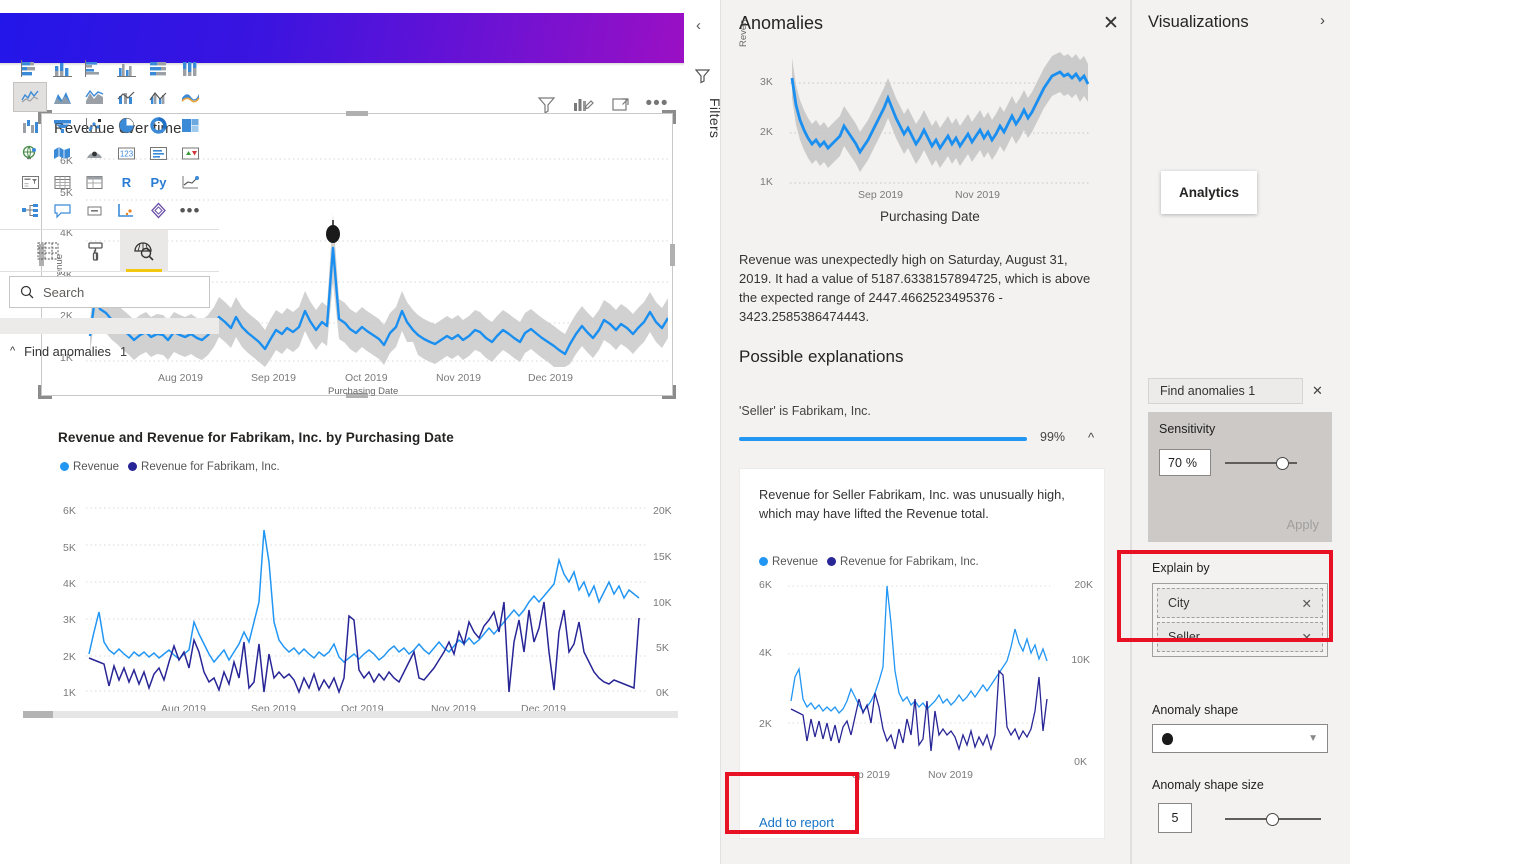 This screenshot has width=1536, height=864. I want to click on area-chart-icon, so click(62, 97).